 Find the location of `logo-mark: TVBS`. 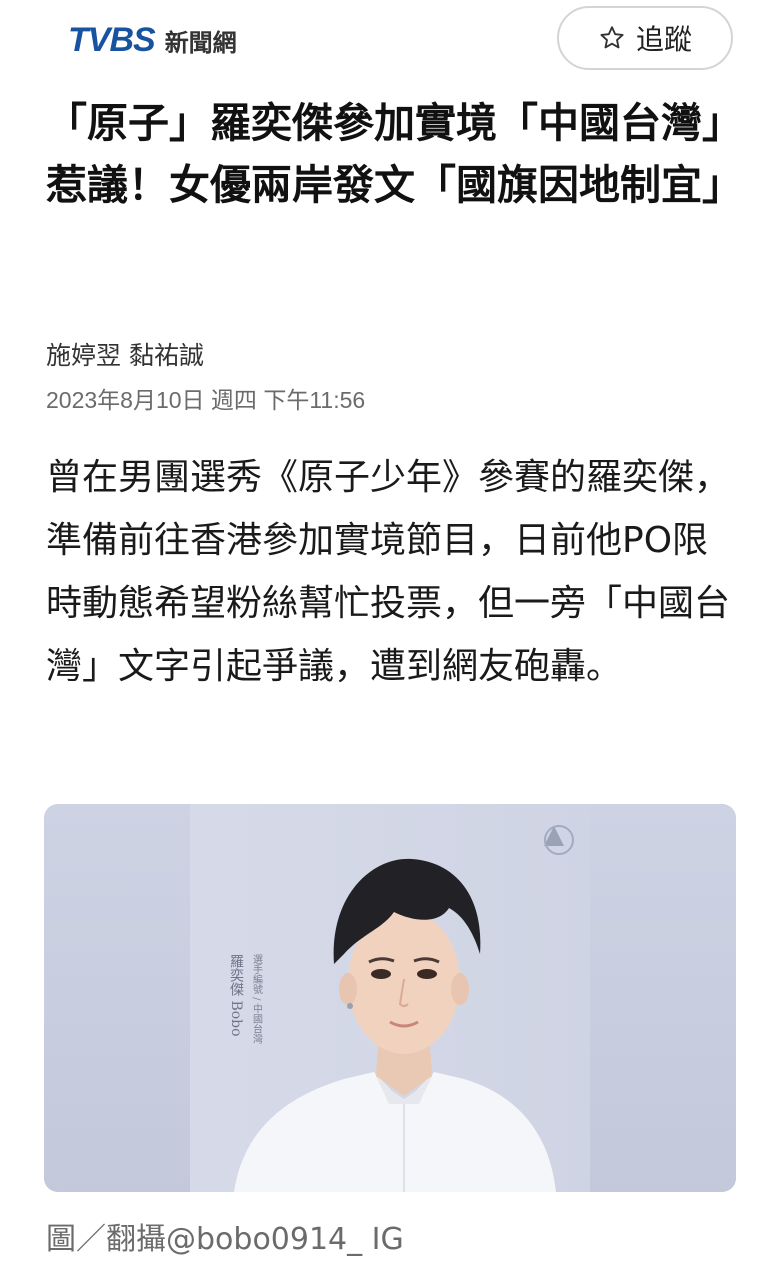

logo-mark: TVBS is located at coordinates (112, 39).